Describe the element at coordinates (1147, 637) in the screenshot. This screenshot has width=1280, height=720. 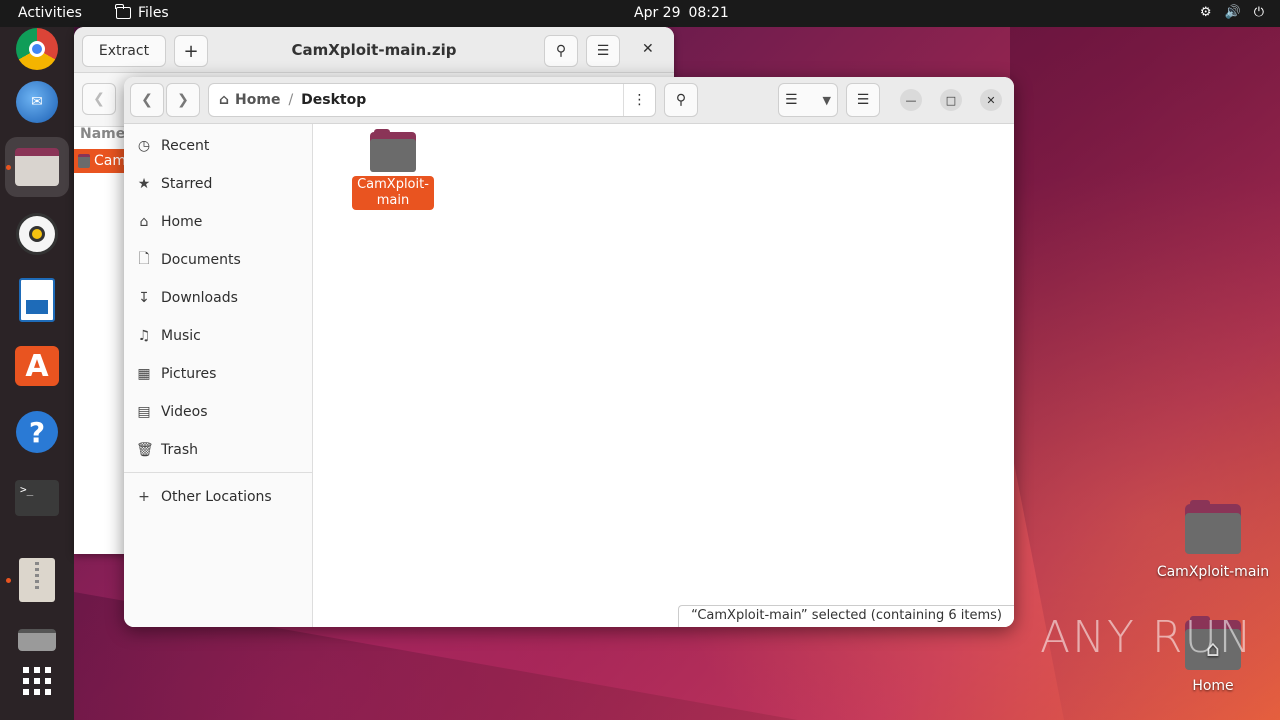
I see `watermark: ANY RUN` at that location.